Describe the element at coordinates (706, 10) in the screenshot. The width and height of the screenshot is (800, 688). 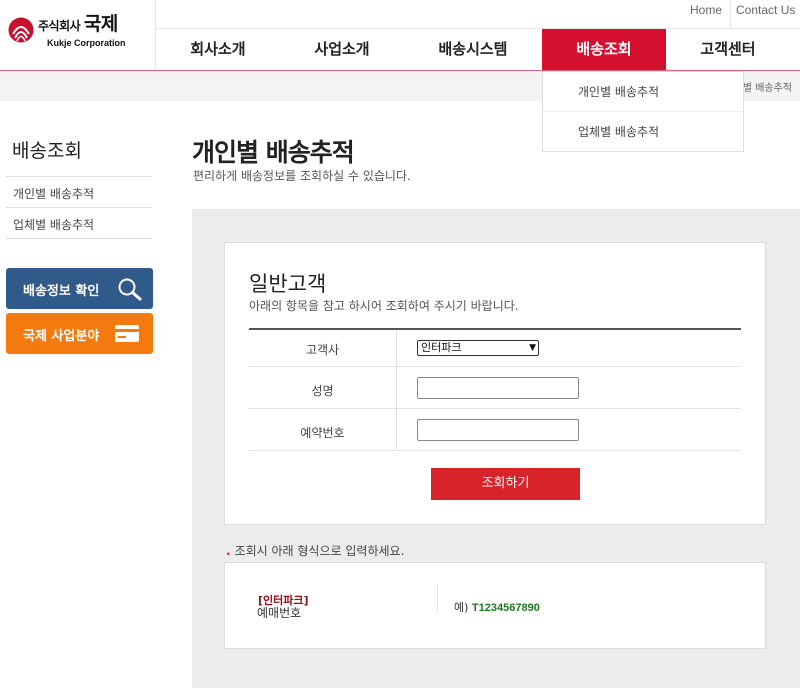
I see `home-link: Home` at that location.